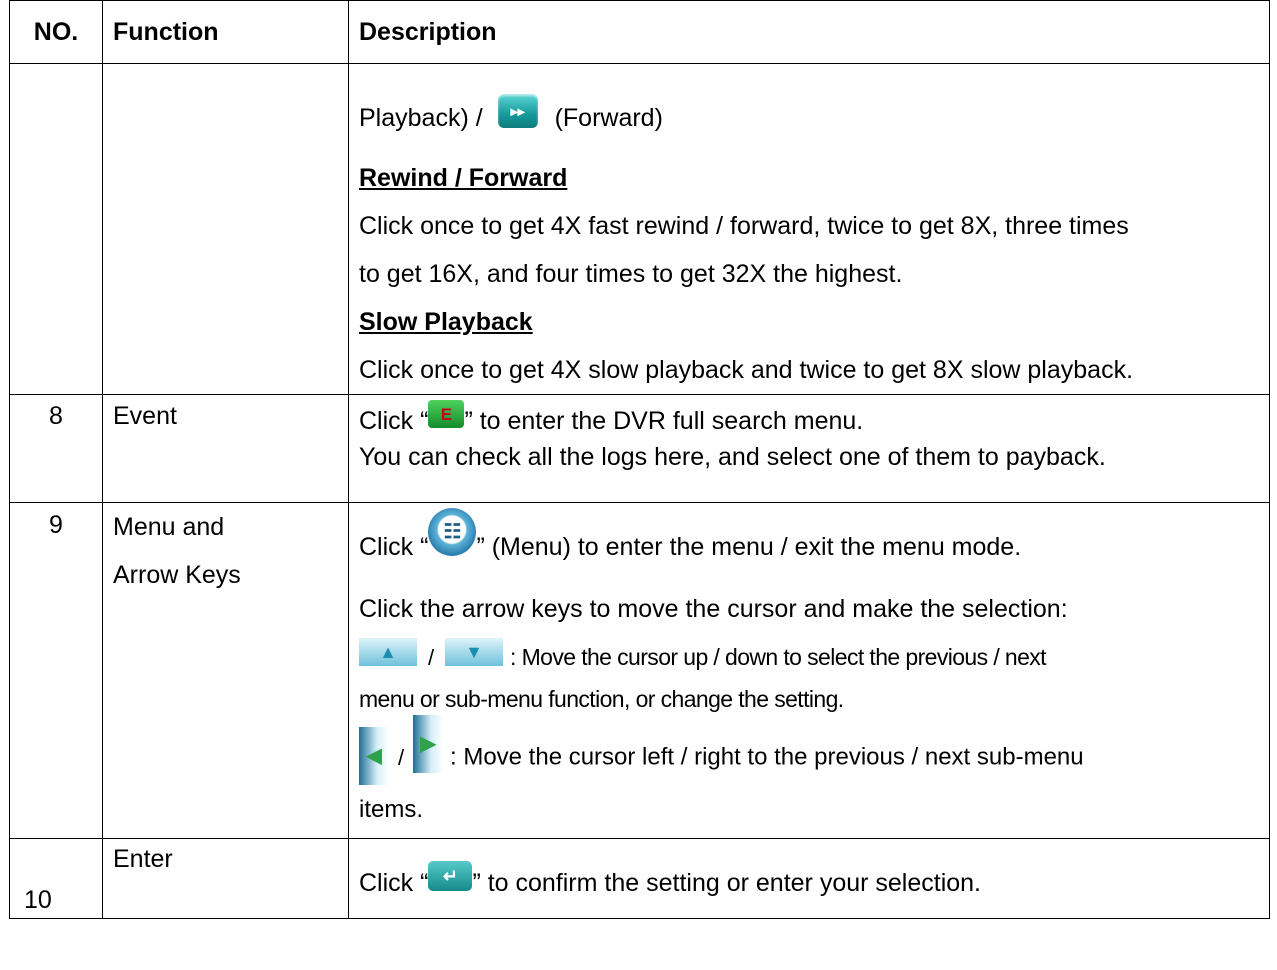 The width and height of the screenshot is (1277, 970). Describe the element at coordinates (391, 809) in the screenshot. I see `leftright-text-2: items.` at that location.